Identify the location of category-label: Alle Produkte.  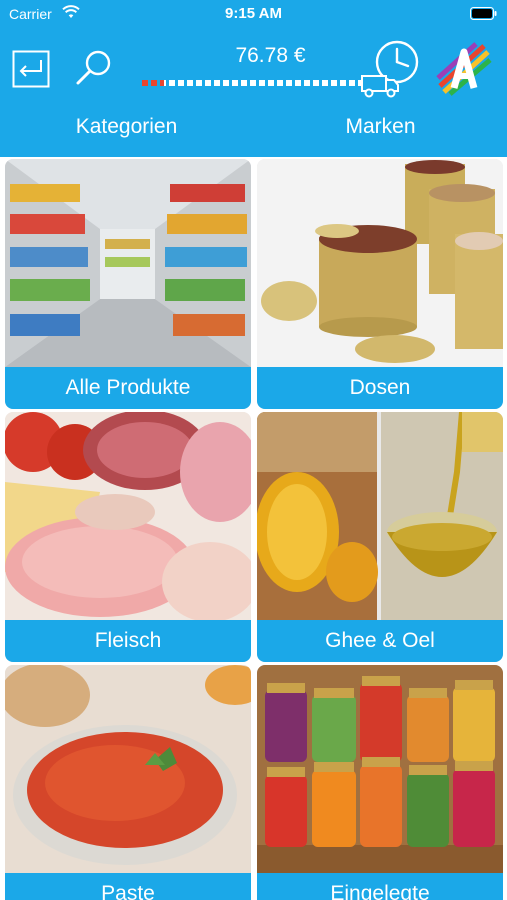
(128, 388).